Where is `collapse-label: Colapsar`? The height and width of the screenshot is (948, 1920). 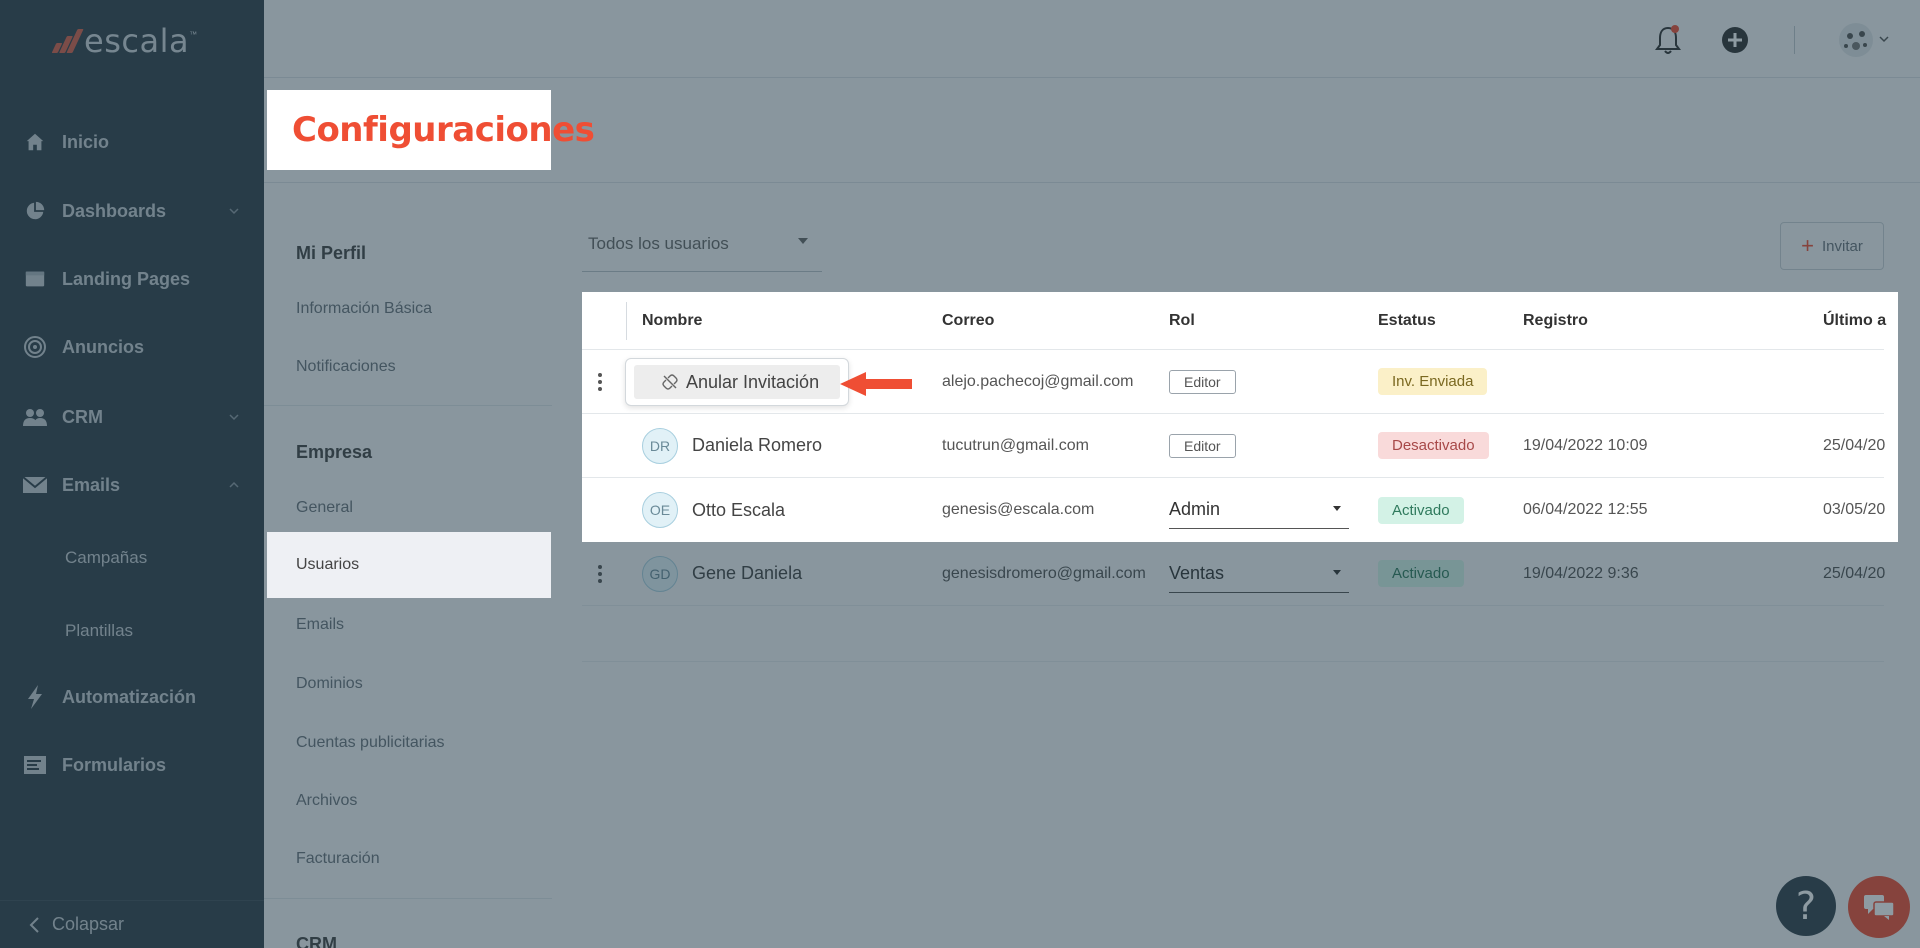 collapse-label: Colapsar is located at coordinates (88, 924).